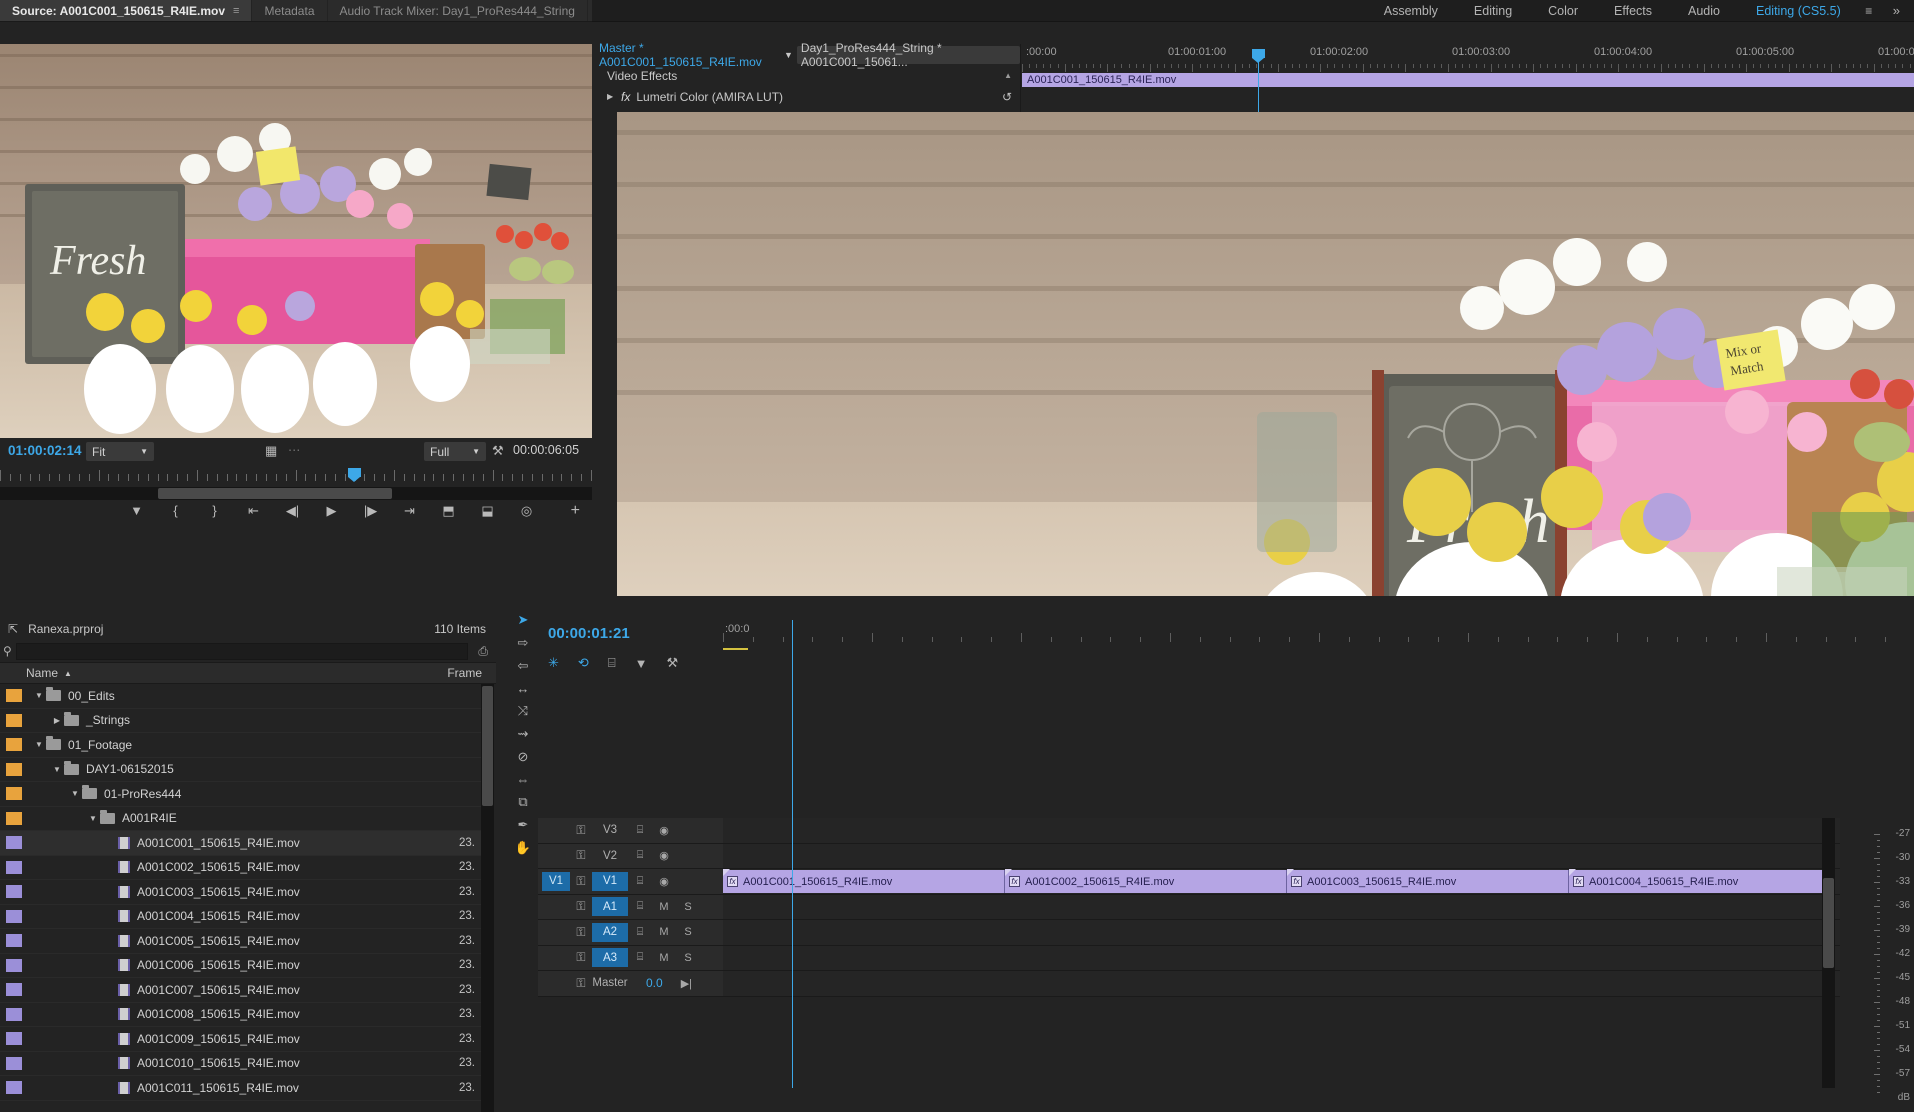  I want to click on mark-in-button: {, so click(175, 510).